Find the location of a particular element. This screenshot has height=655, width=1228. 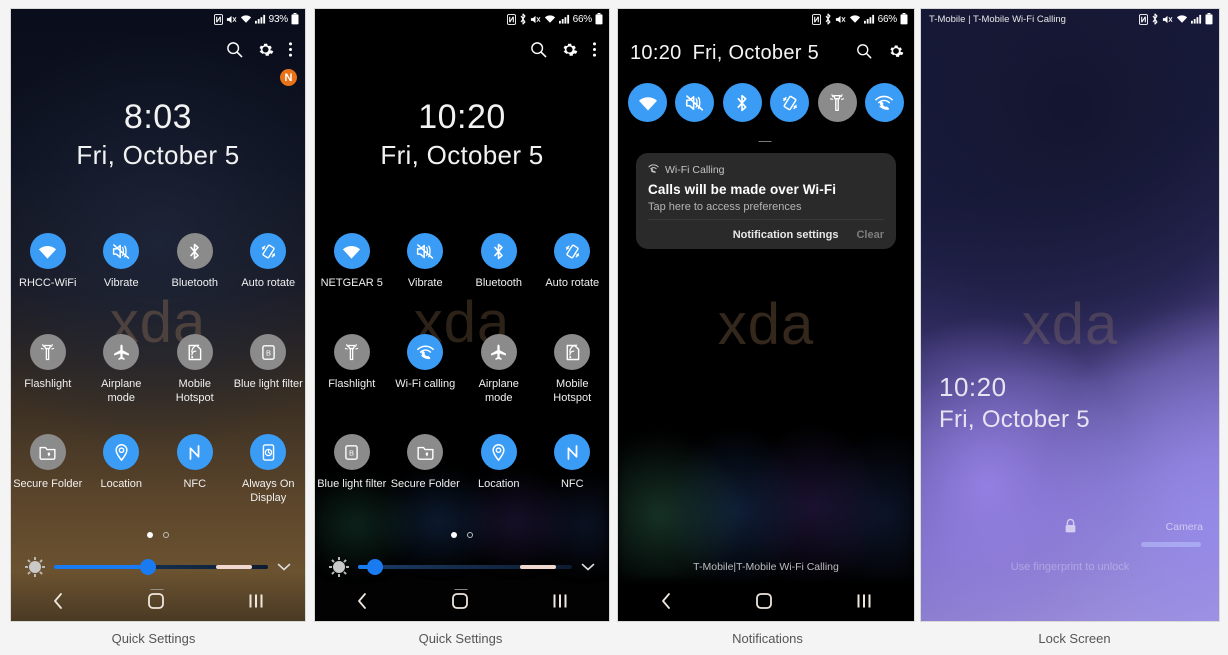

notification-badge: N is located at coordinates (288, 77).